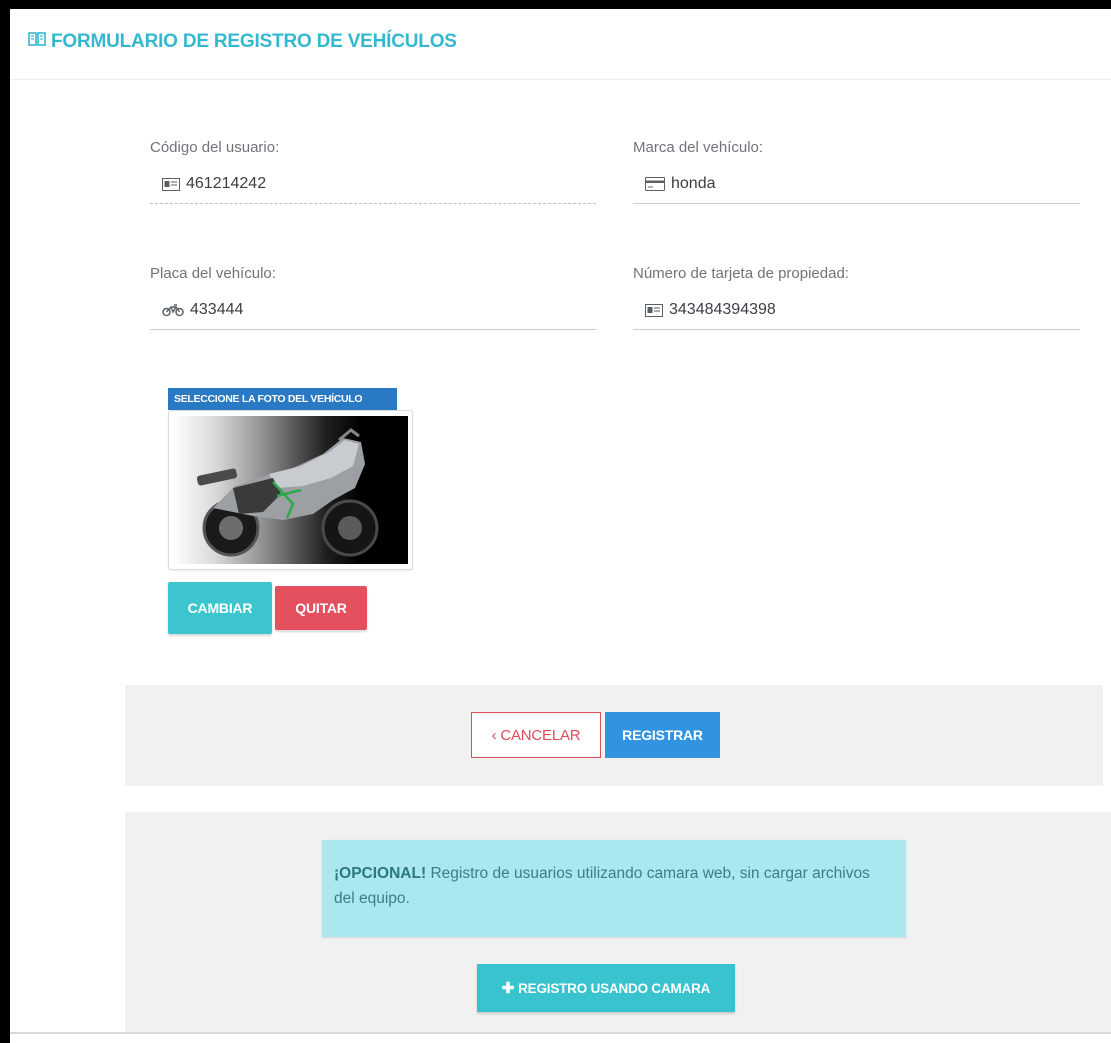  I want to click on form-header: FORMULARIO DE REGISTRO DE VEHÍCULOS, so click(560, 44).